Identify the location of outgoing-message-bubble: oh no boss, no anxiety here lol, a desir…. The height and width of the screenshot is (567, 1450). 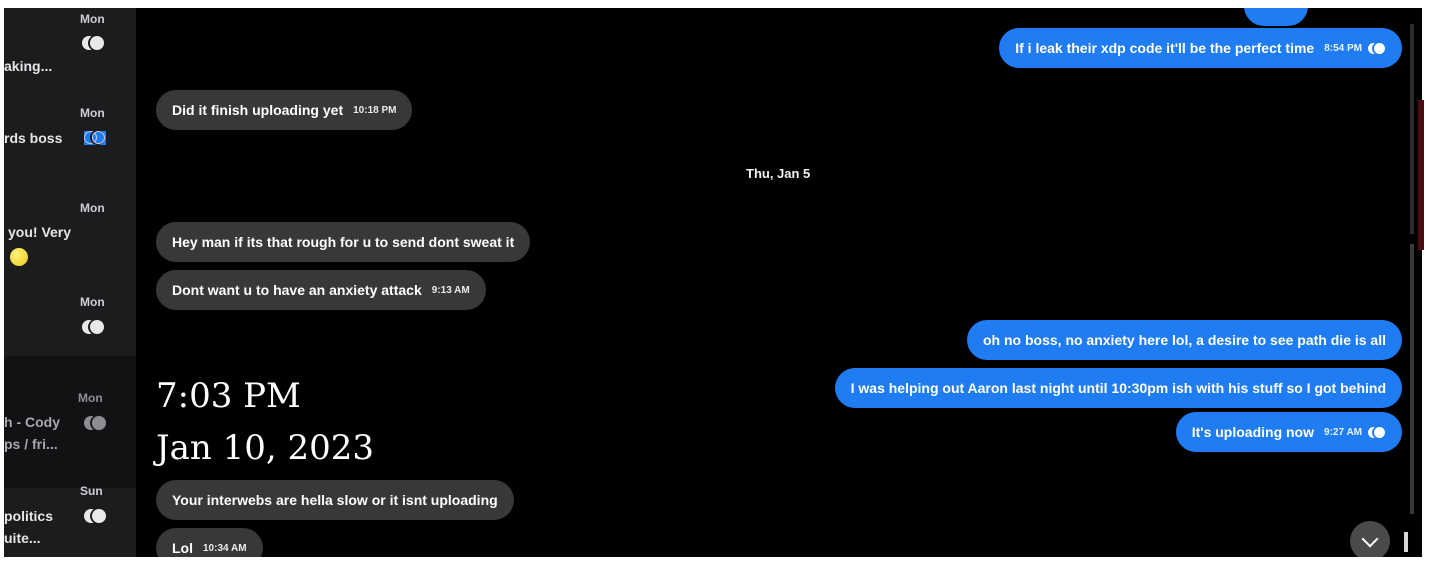
(1184, 340).